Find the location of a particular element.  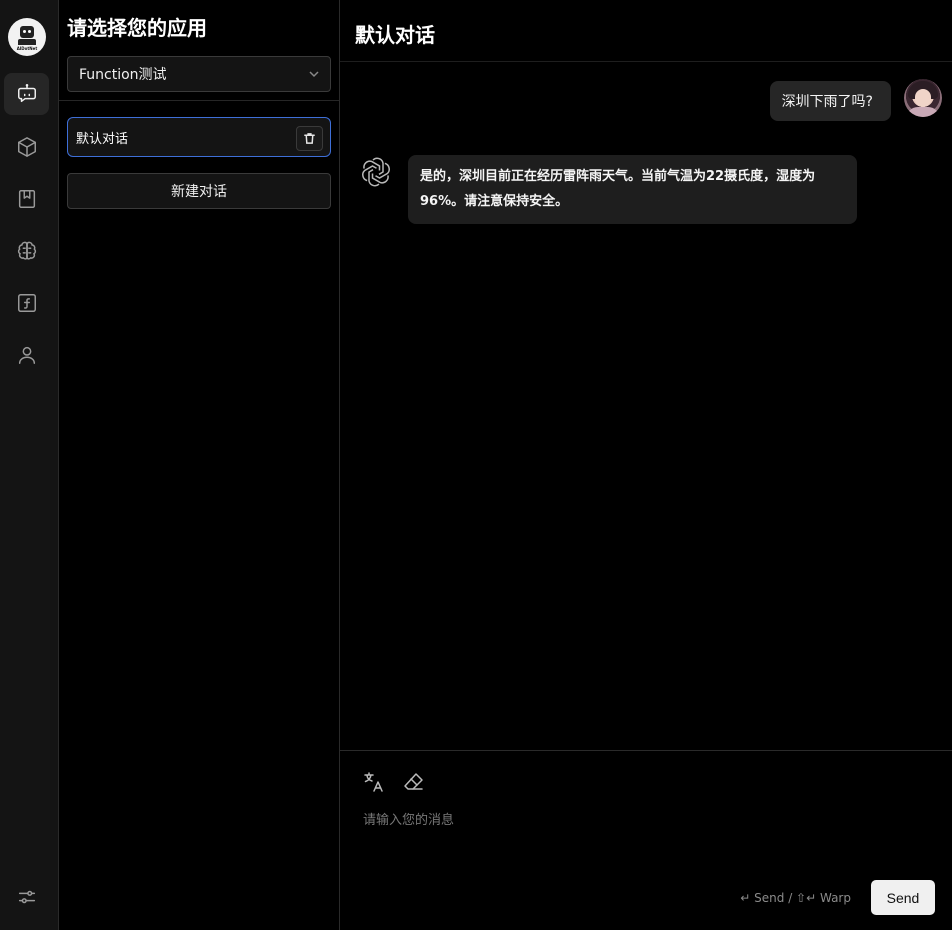

logo-text: AIDotNet is located at coordinates (27, 48).